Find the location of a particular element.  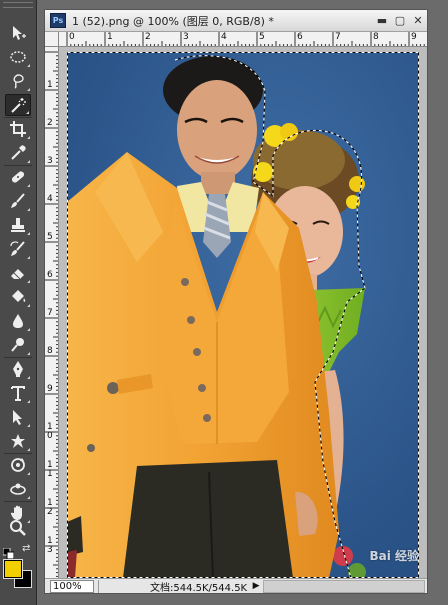

ruler-label: 1 3 is located at coordinates (50, 545).